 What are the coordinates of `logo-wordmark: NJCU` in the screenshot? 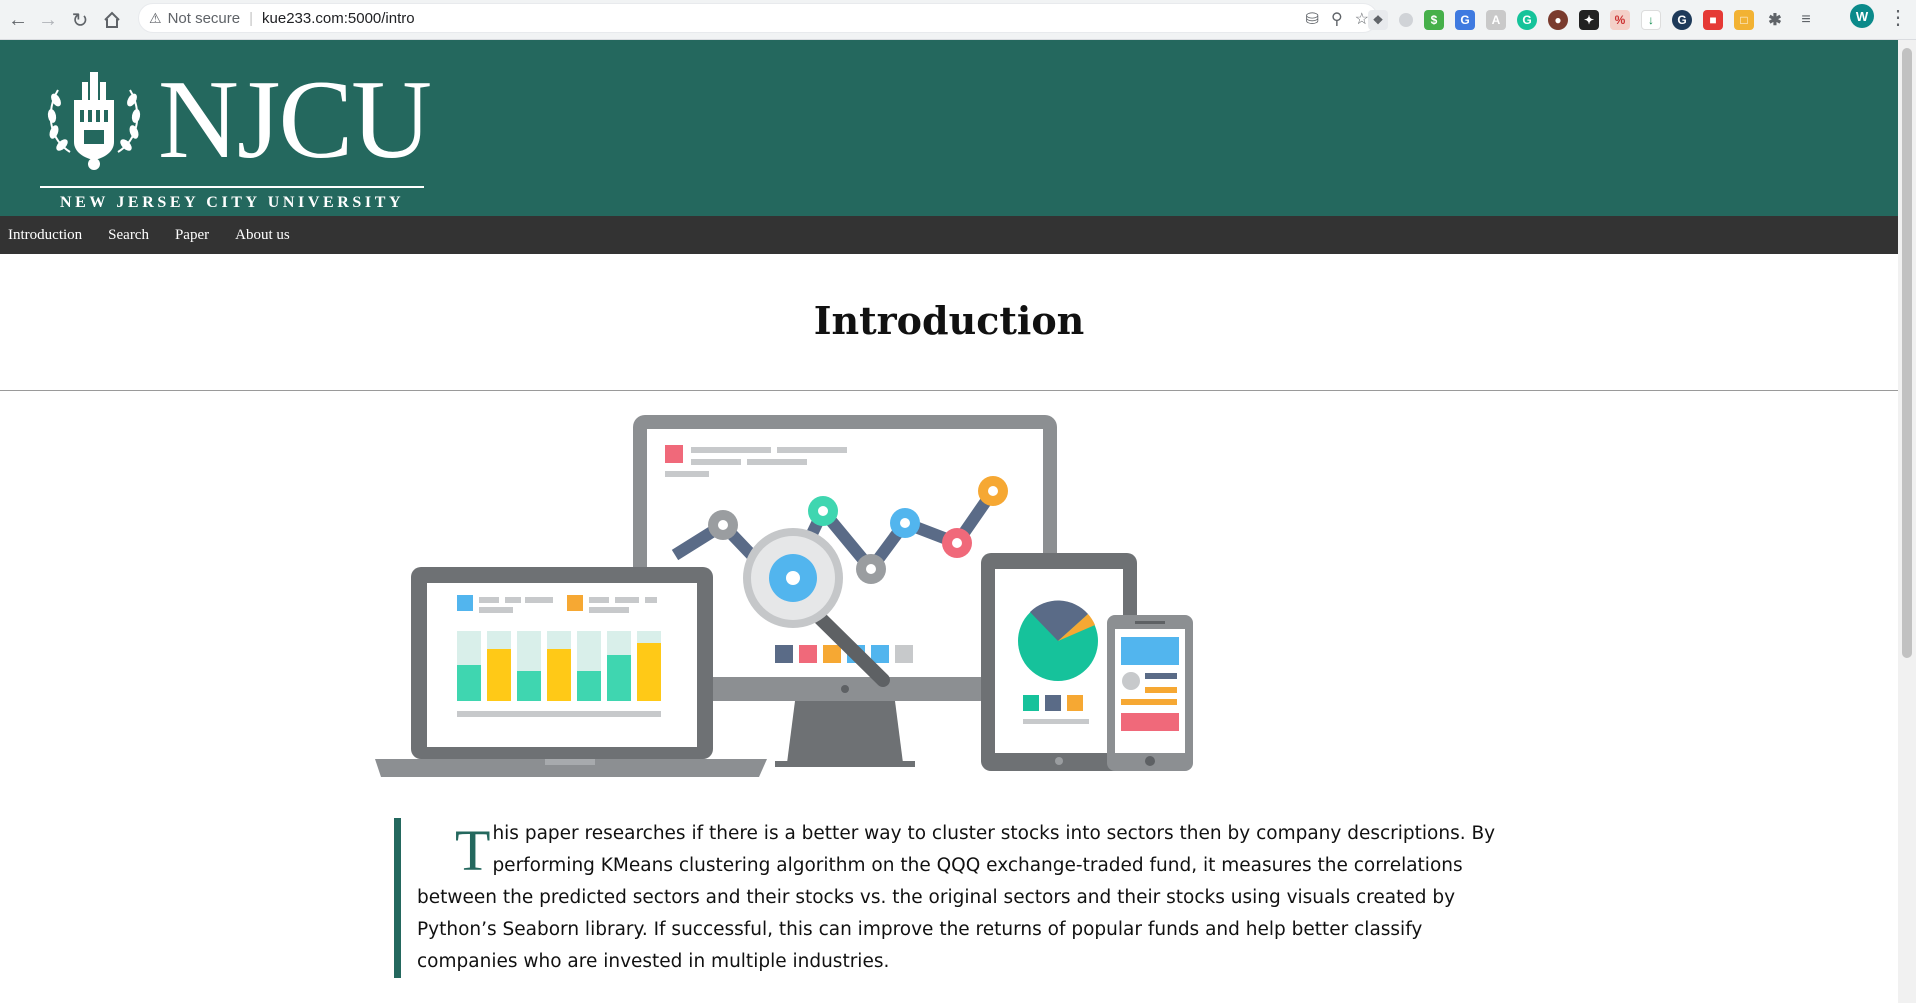 It's located at (295, 120).